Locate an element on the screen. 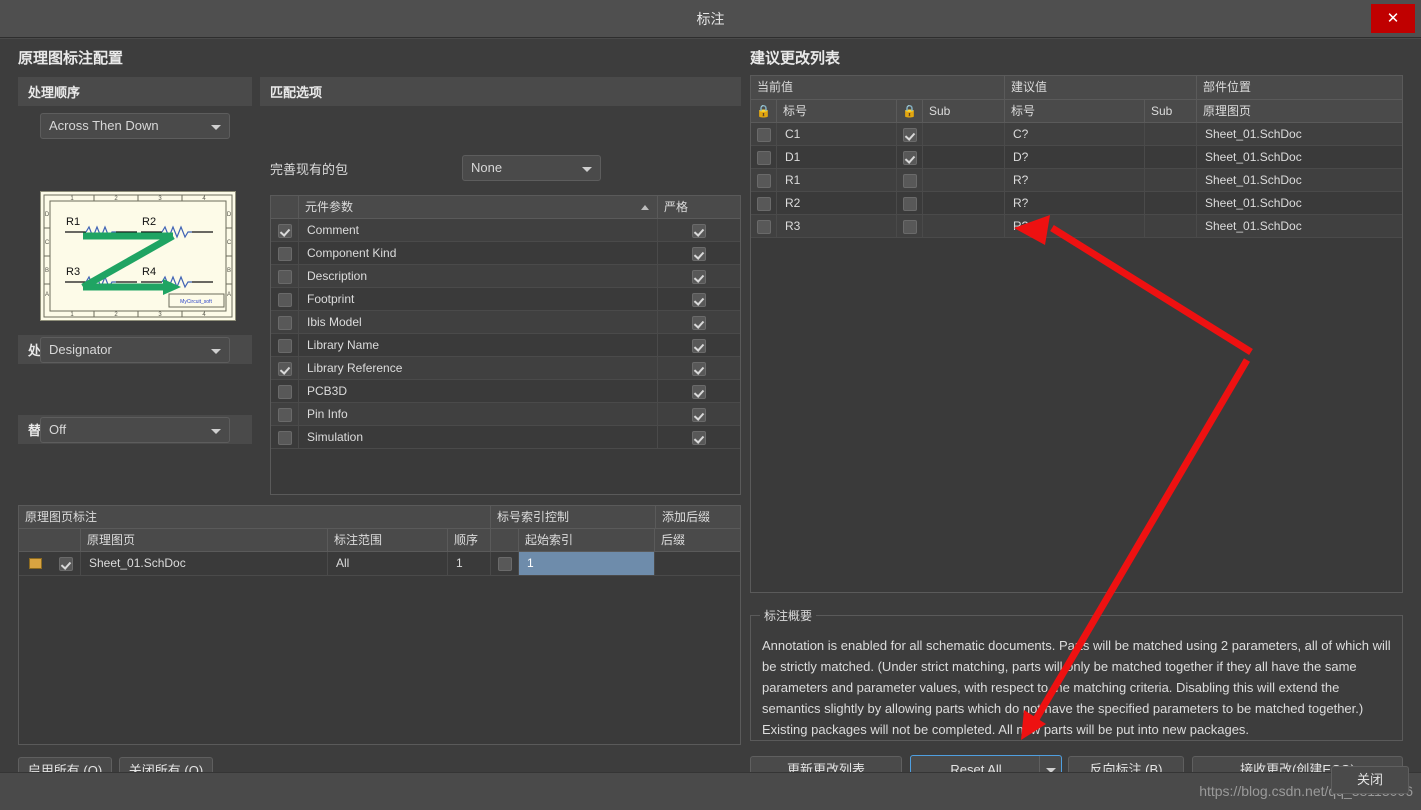  table-row: Description is located at coordinates (505, 276).